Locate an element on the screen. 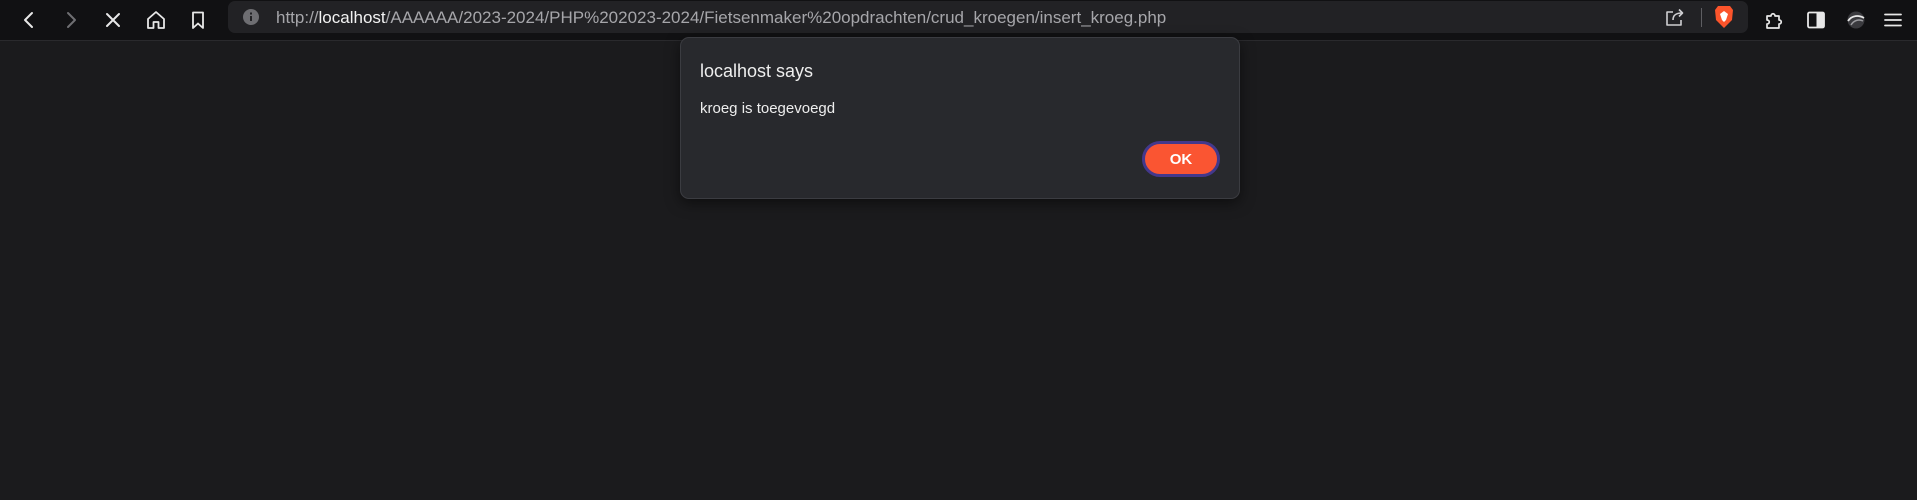 The width and height of the screenshot is (1917, 500). dialog-title: localhost says is located at coordinates (757, 71).